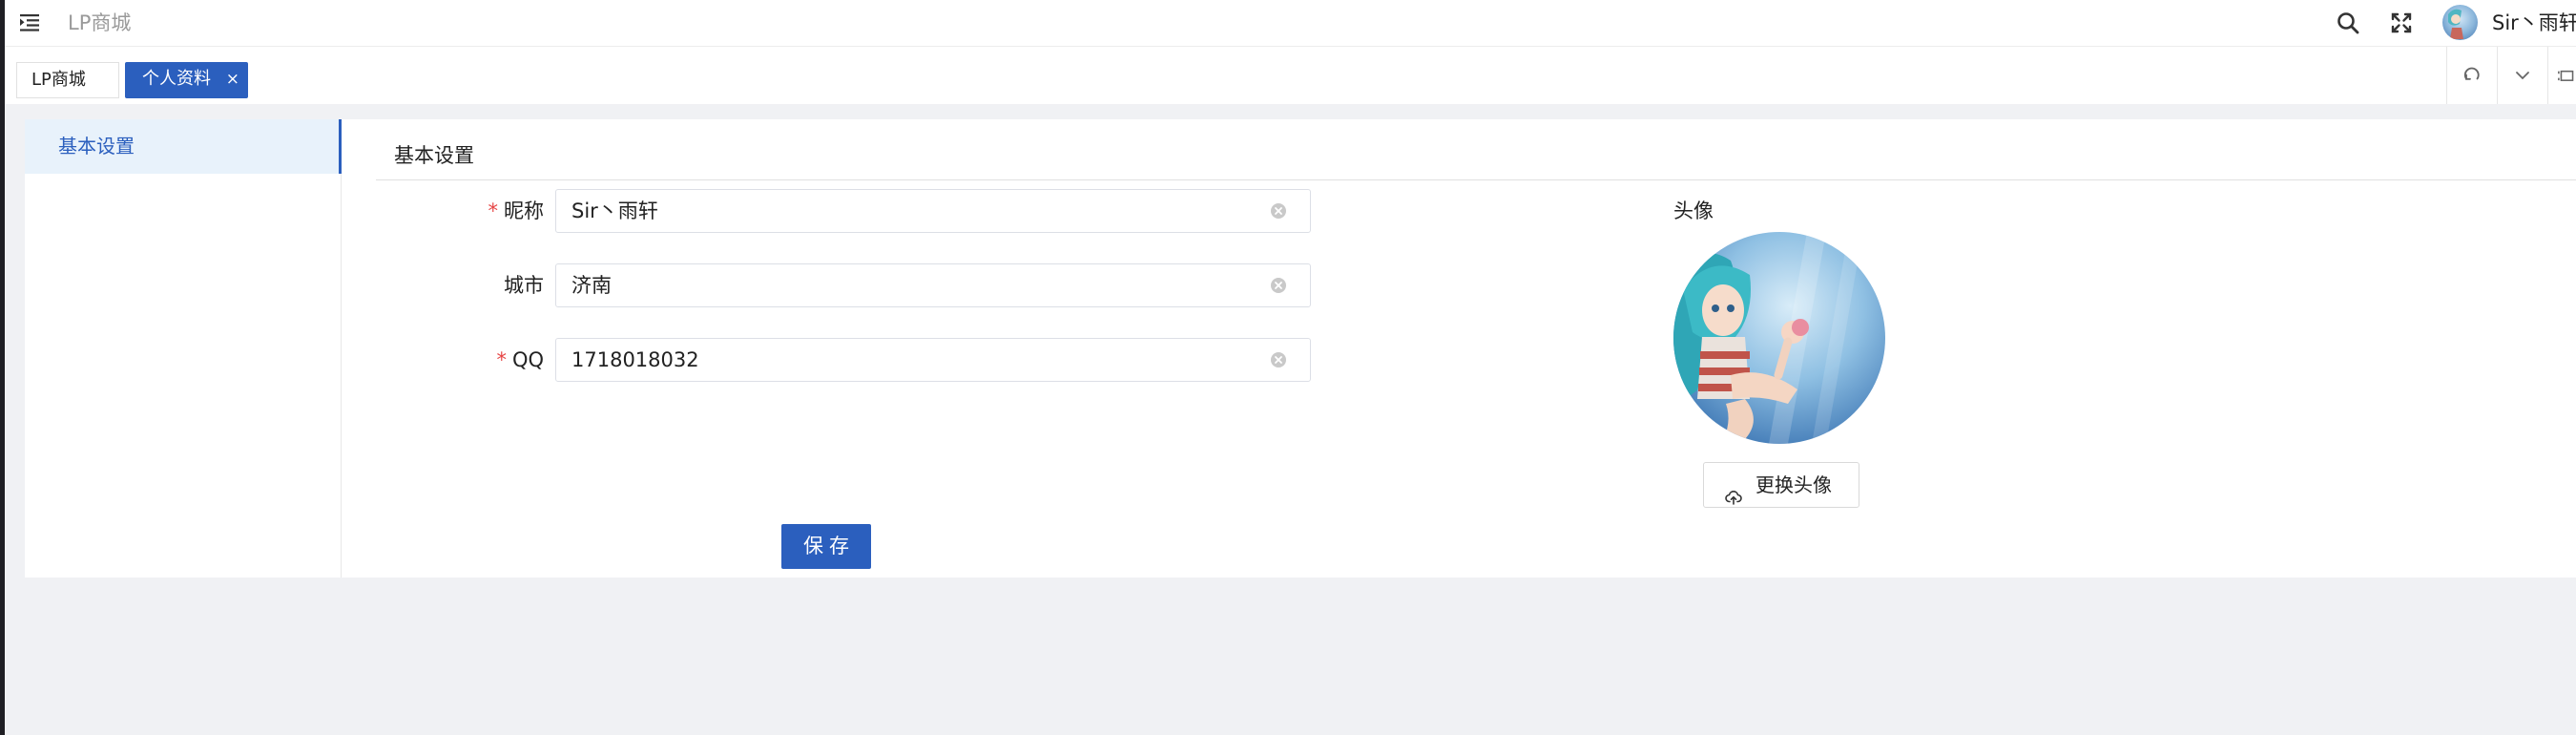 The image size is (2576, 735). What do you see at coordinates (2471, 76) in the screenshot?
I see `refresh-icon` at bounding box center [2471, 76].